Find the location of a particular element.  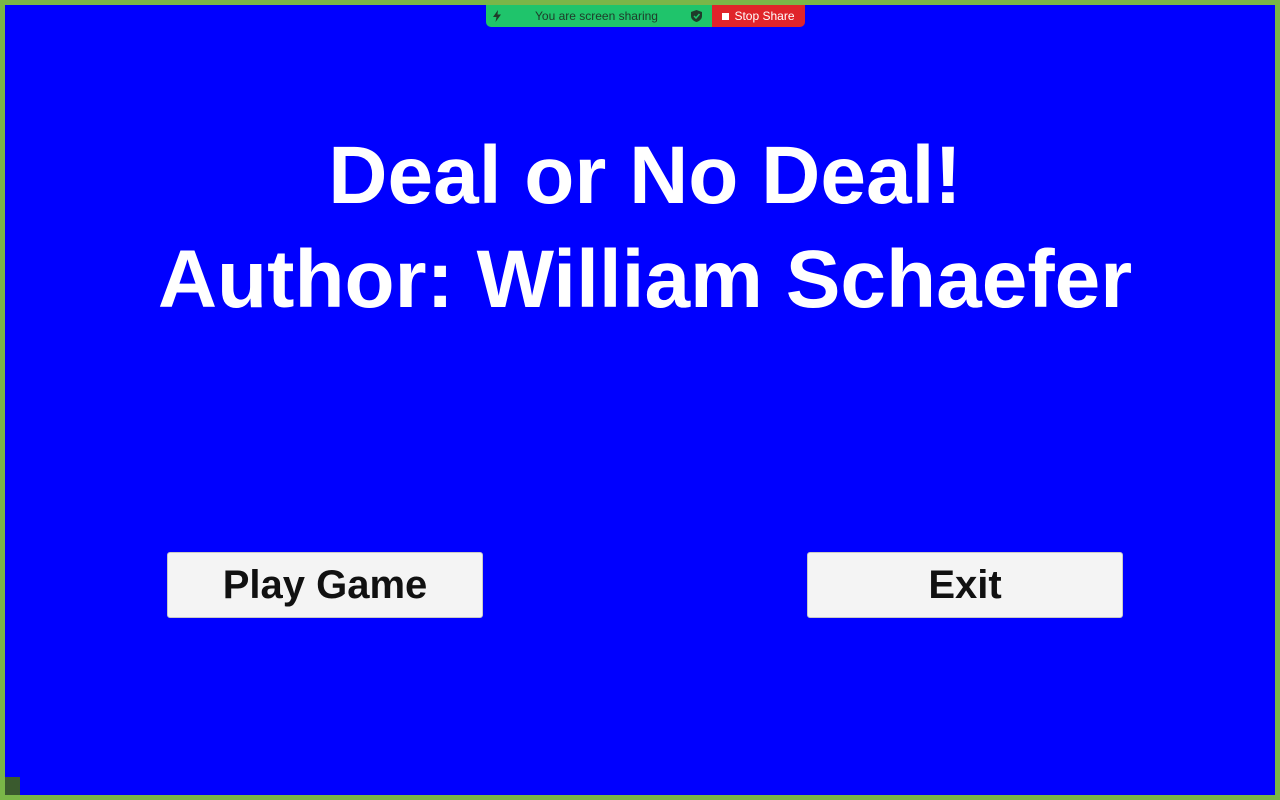

exit-button: Exit is located at coordinates (965, 585).